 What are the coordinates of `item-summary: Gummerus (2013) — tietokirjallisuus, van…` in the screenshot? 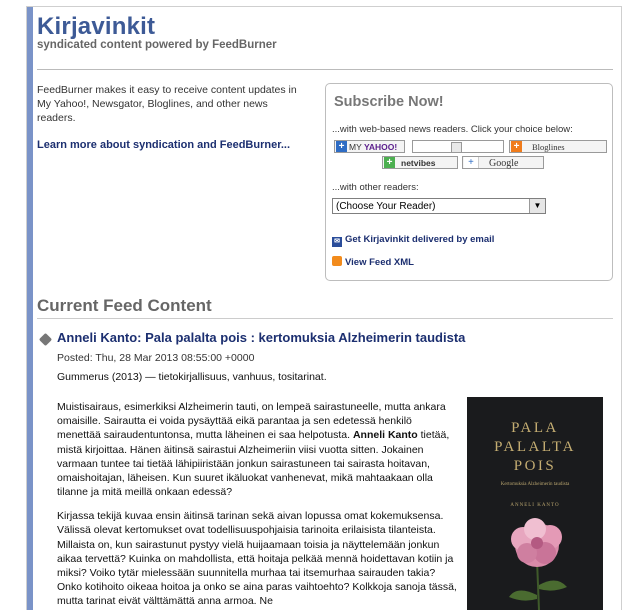 It's located at (192, 377).